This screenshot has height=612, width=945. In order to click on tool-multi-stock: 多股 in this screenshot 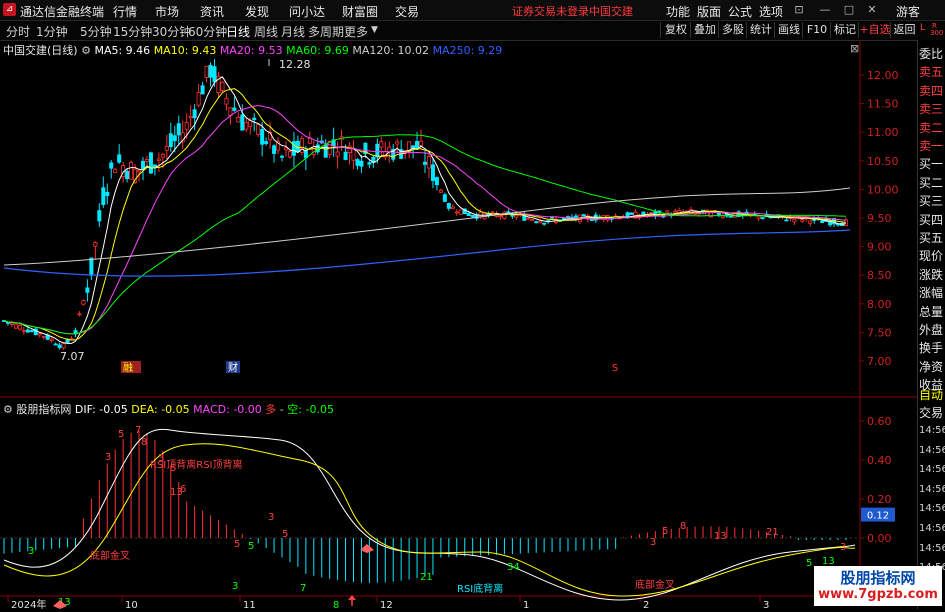, I will do `click(732, 30)`.